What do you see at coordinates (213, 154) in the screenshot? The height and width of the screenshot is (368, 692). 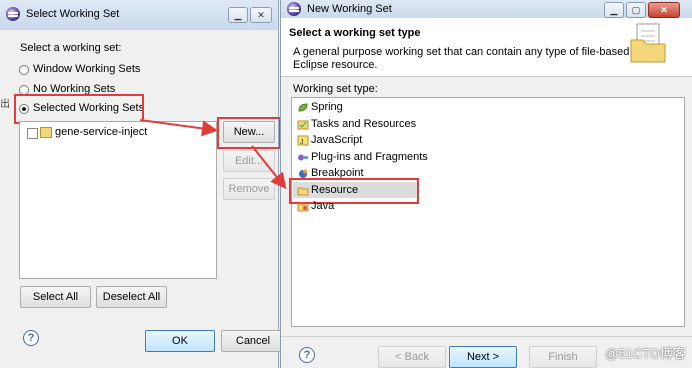 I see `annotation-arrows` at bounding box center [213, 154].